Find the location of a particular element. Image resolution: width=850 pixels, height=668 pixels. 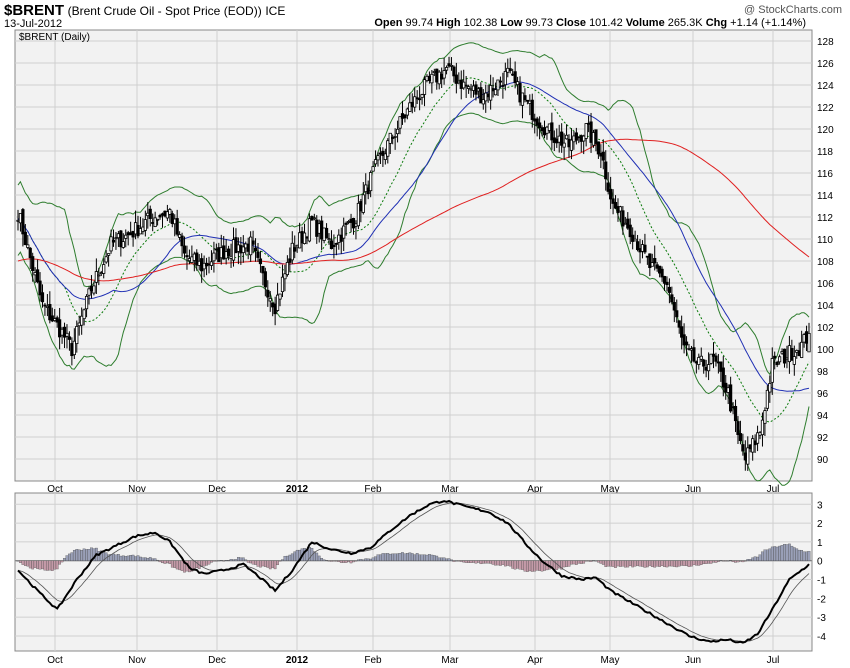

price-tick-label: 122 is located at coordinates (825, 108).